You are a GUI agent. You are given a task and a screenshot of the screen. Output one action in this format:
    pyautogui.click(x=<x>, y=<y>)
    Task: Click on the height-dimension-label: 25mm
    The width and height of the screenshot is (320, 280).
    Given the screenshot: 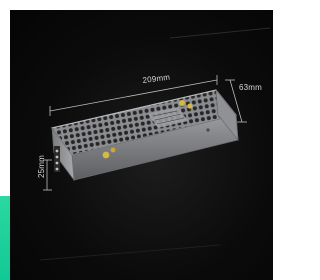 What is the action you would take?
    pyautogui.click(x=41, y=166)
    